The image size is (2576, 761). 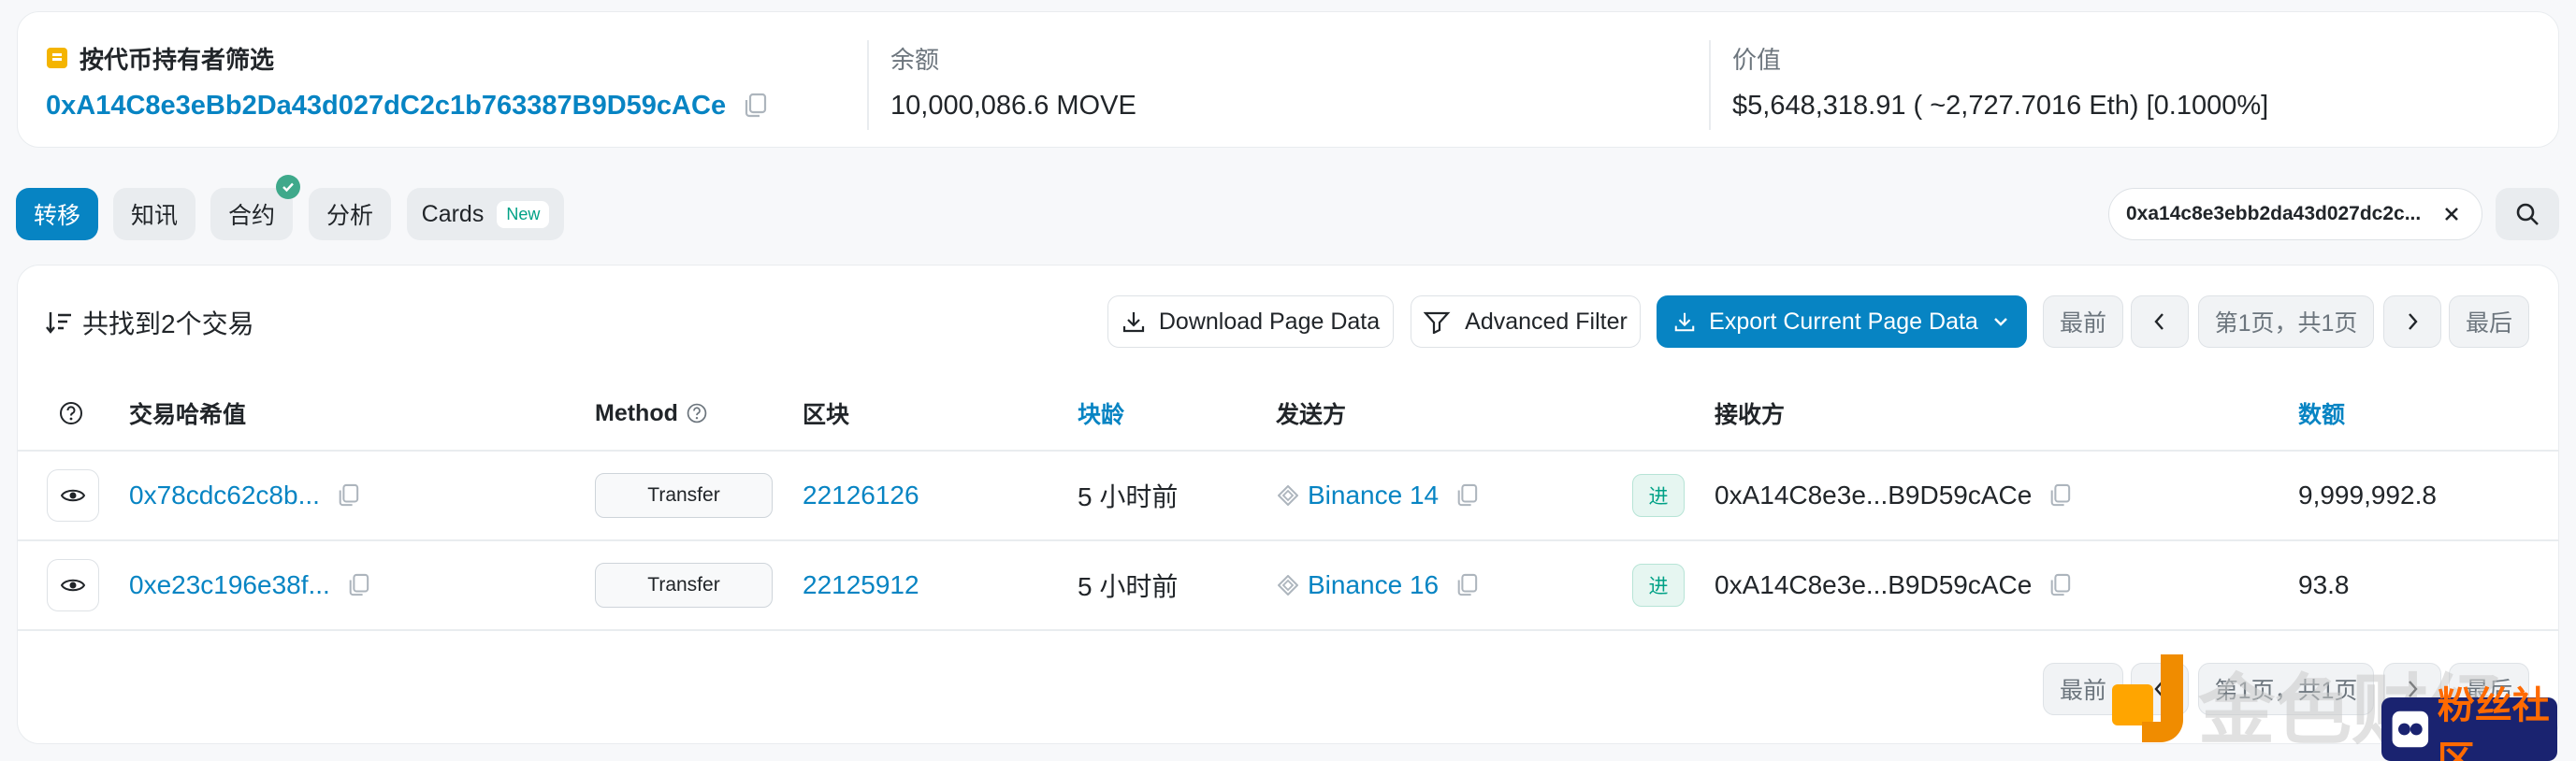 I want to click on tab-label: 知讯, so click(x=154, y=216).